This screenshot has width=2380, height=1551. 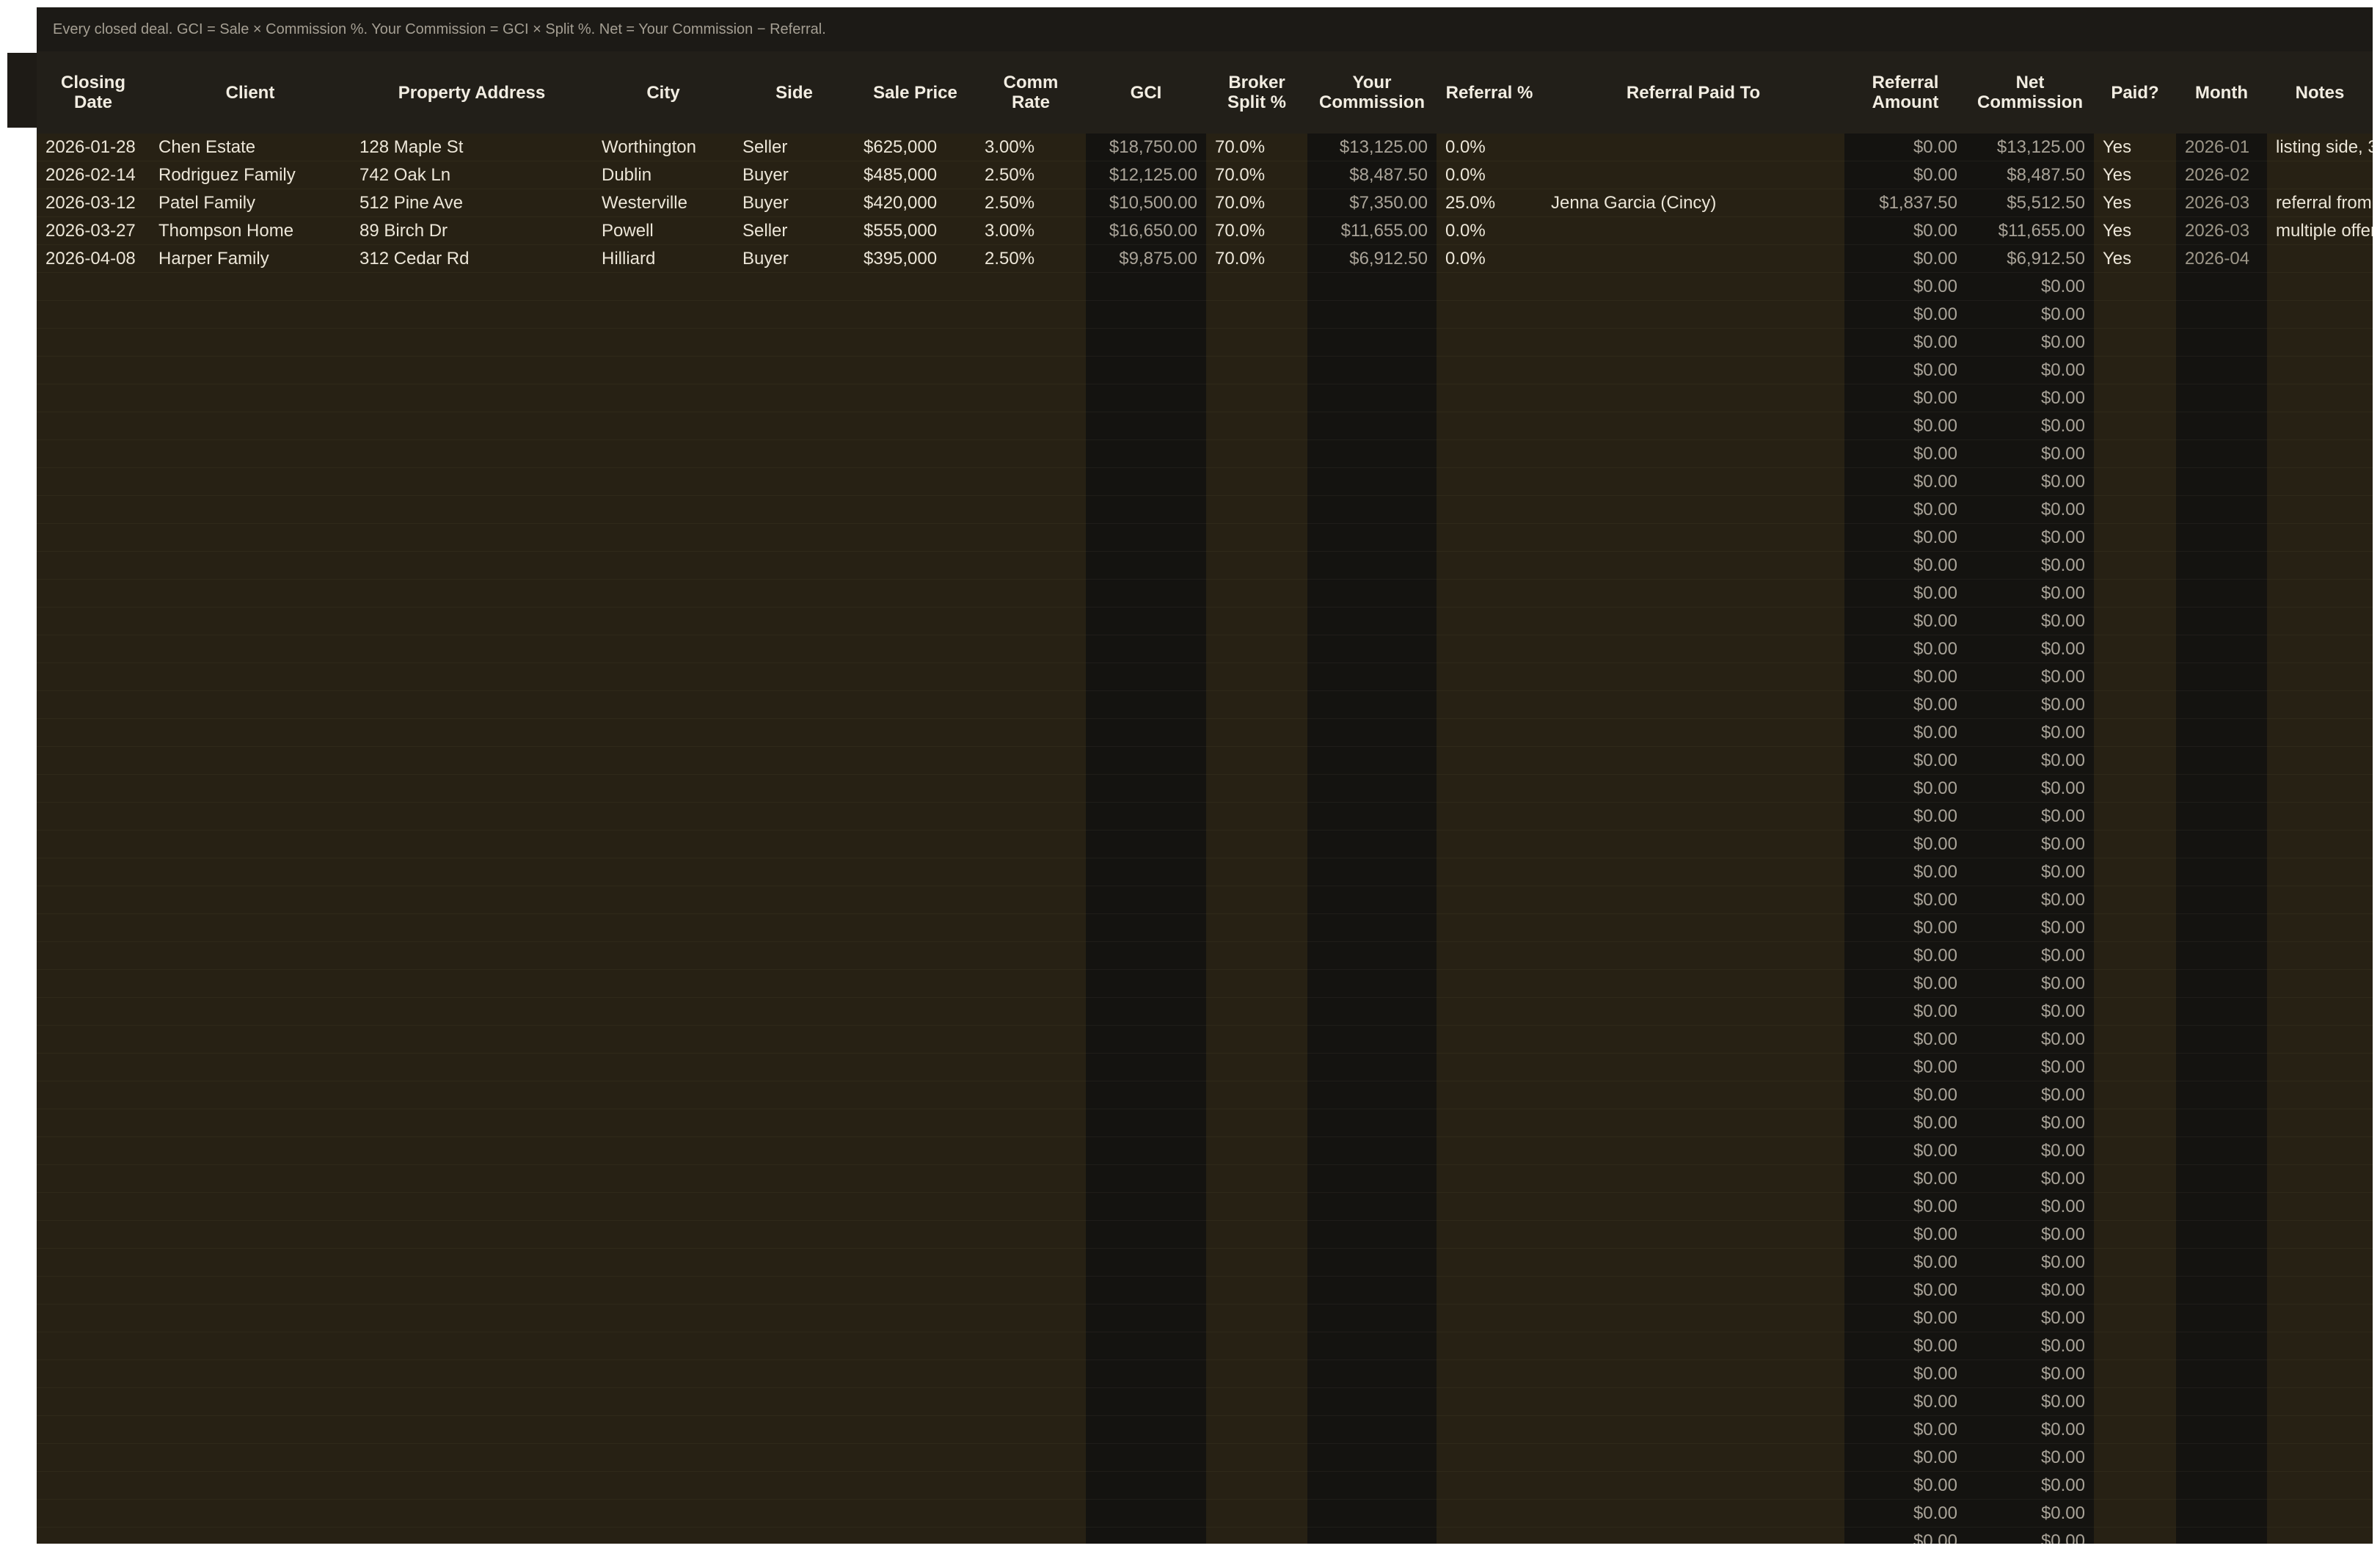 I want to click on column-header: Closing Date, so click(x=93, y=92).